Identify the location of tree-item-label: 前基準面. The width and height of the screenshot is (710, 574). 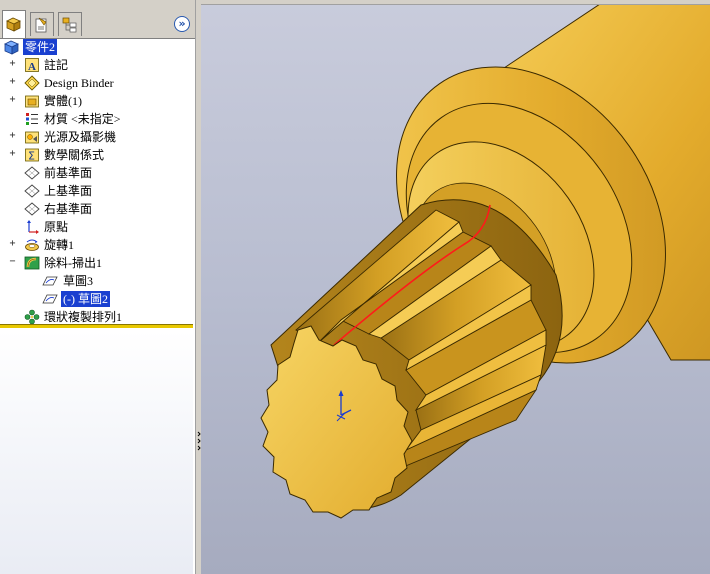
(68, 173).